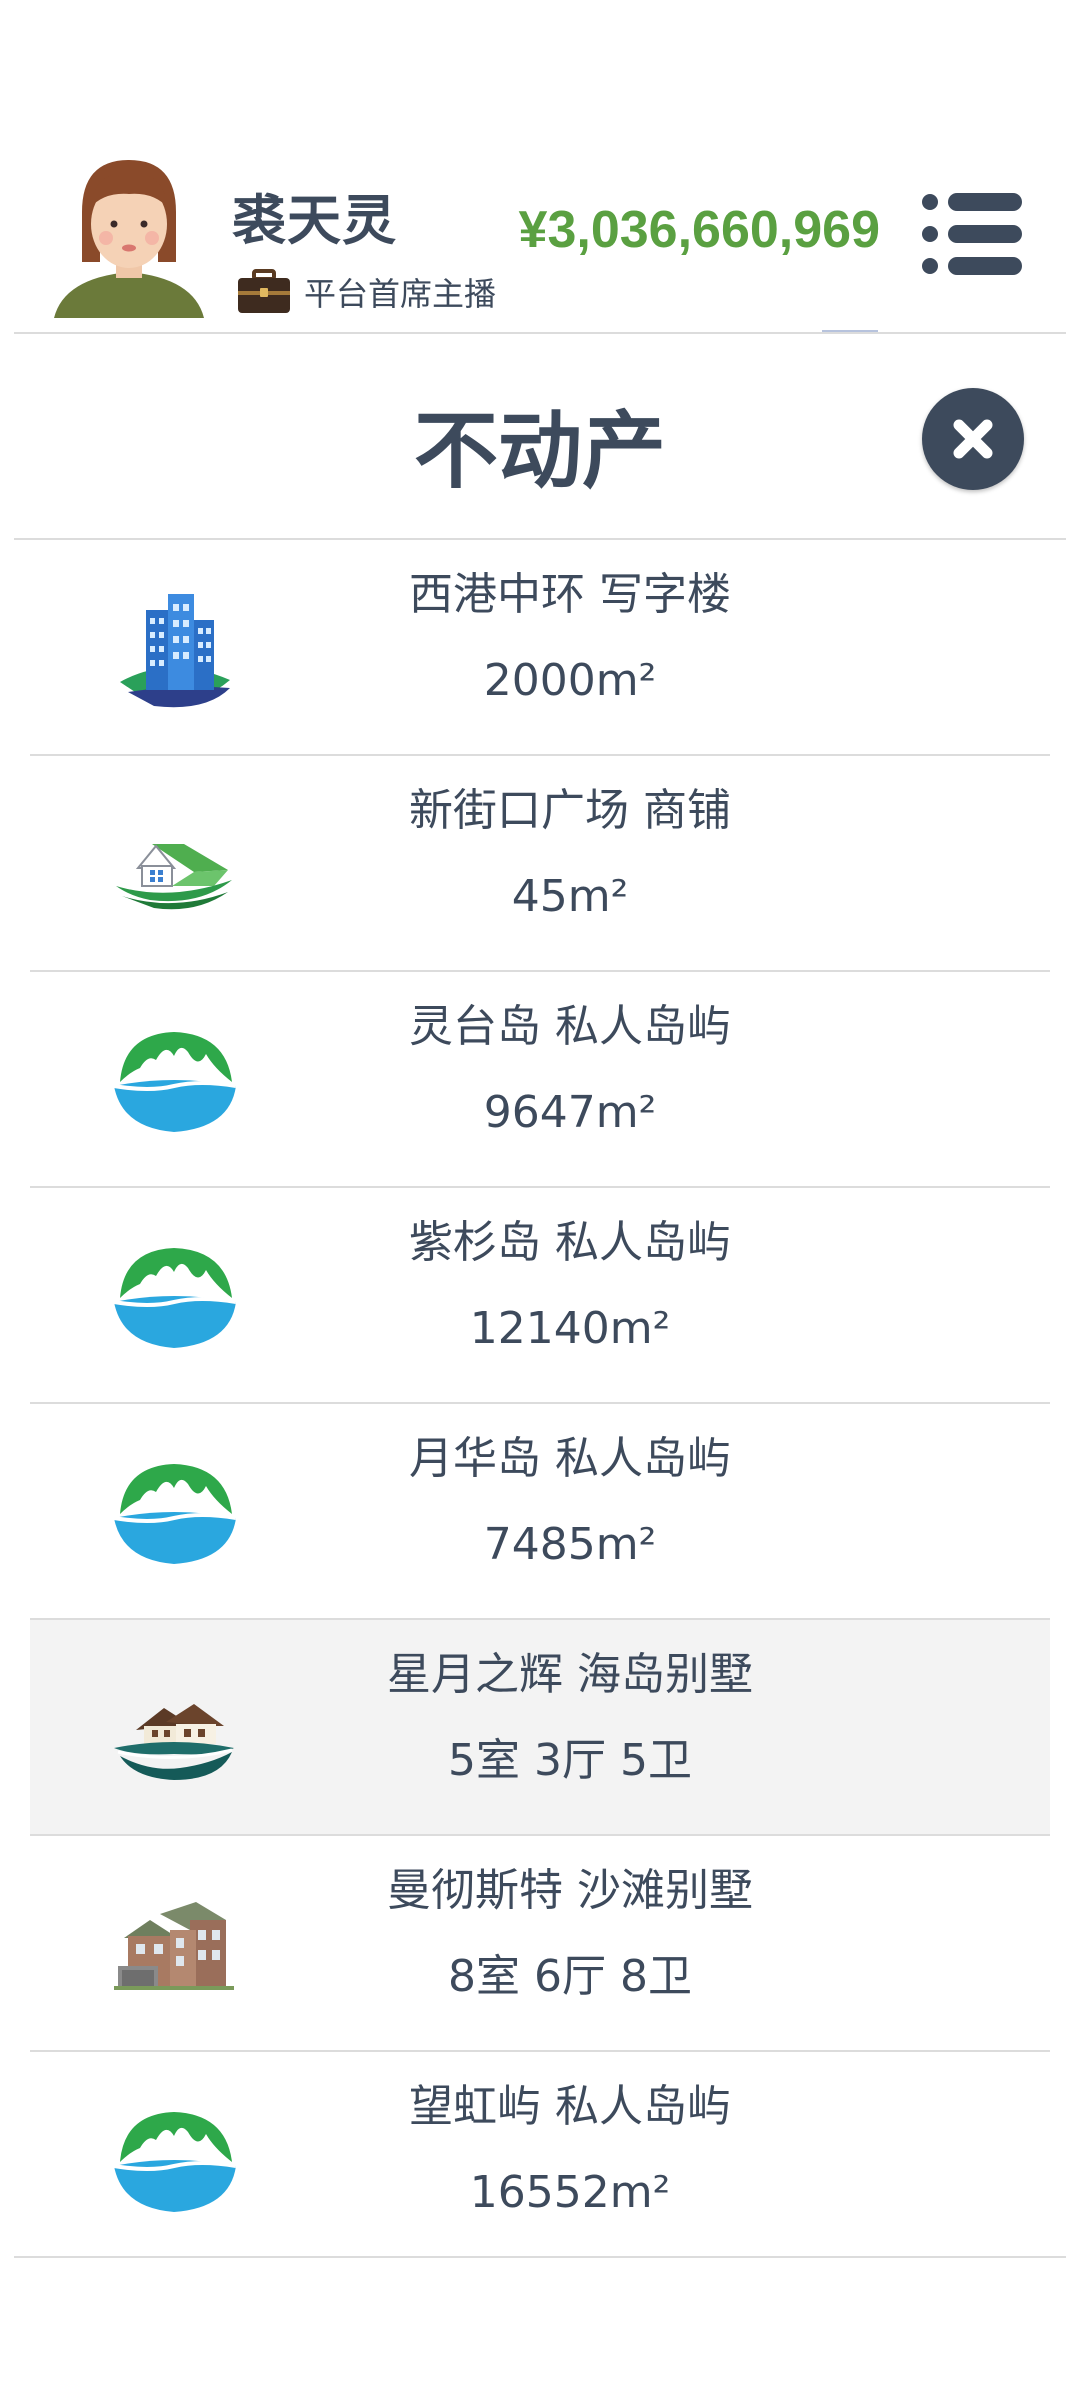 The width and height of the screenshot is (1080, 2400). What do you see at coordinates (540, 2160) in the screenshot?
I see `property-item: 望虹屿 私人岛屿 16552m²` at bounding box center [540, 2160].